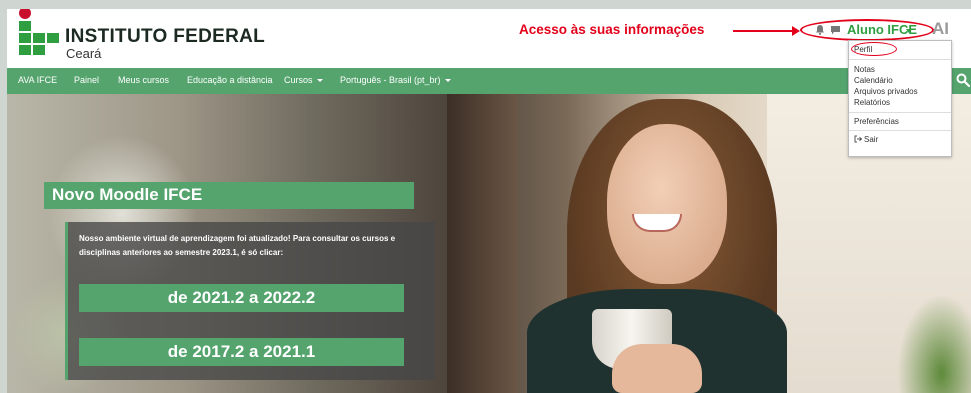 The image size is (971, 393). Describe the element at coordinates (241, 298) in the screenshot. I see `archive-2021-2022-button: de 2021.2 a 2022.2` at that location.